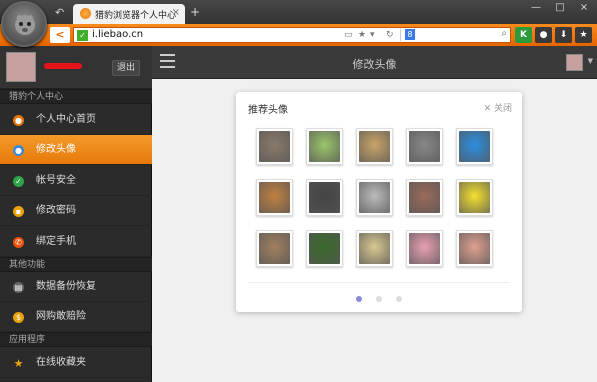 The width and height of the screenshot is (597, 382). What do you see at coordinates (59, 12) in the screenshot?
I see `undo-icon: ↶` at bounding box center [59, 12].